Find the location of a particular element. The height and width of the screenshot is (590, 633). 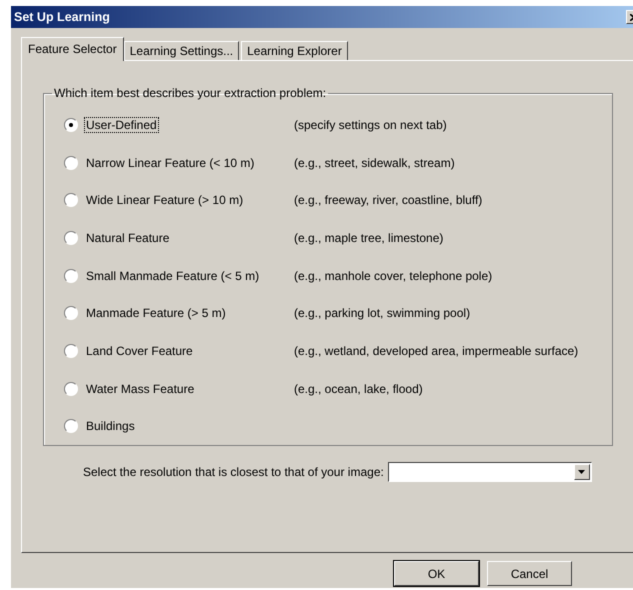

caret-icon is located at coordinates (582, 472).